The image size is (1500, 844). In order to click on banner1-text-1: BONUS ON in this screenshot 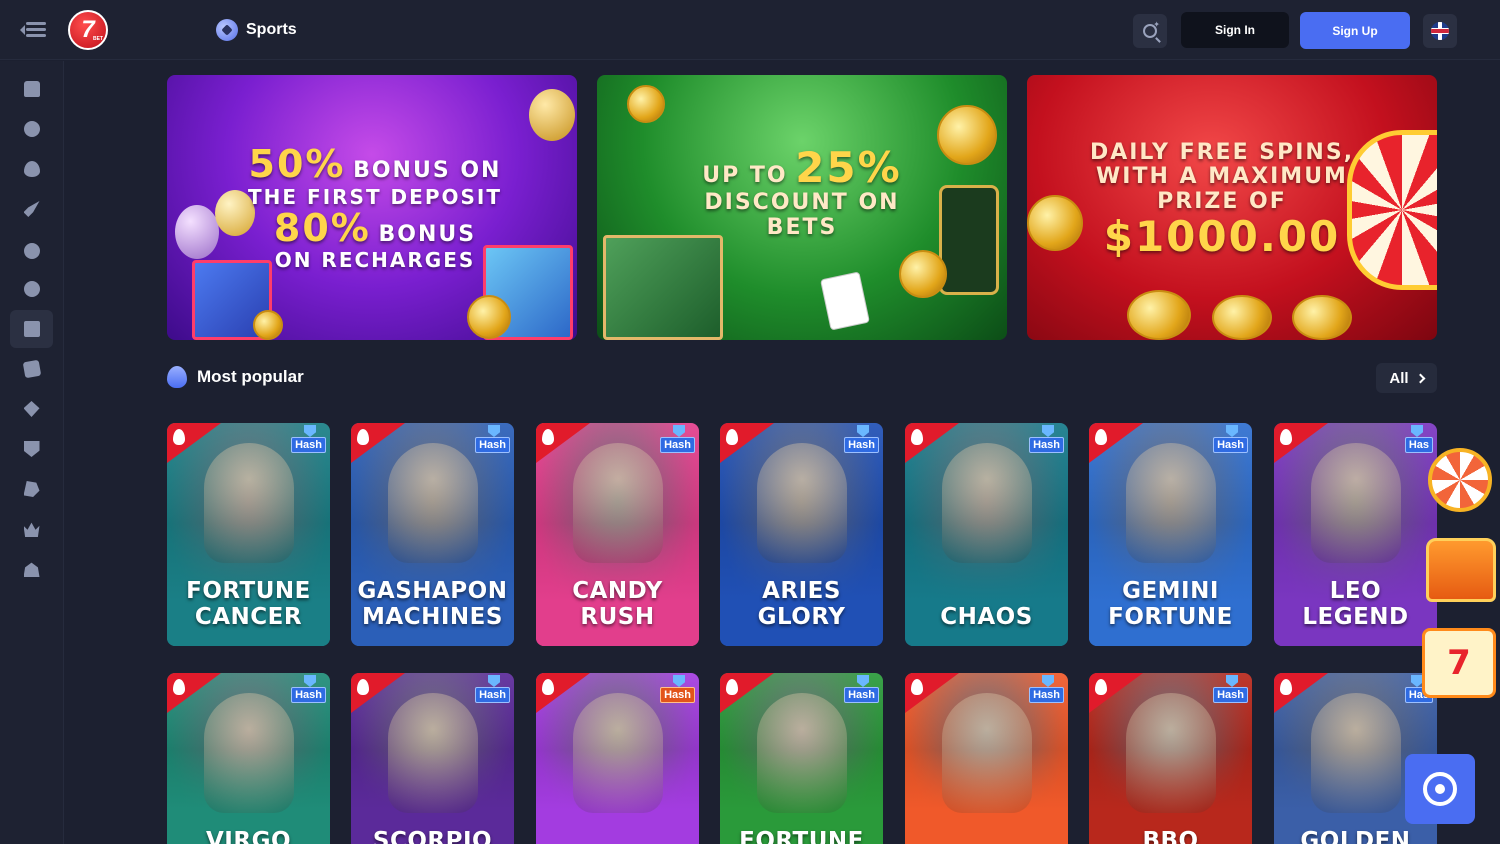, I will do `click(427, 170)`.